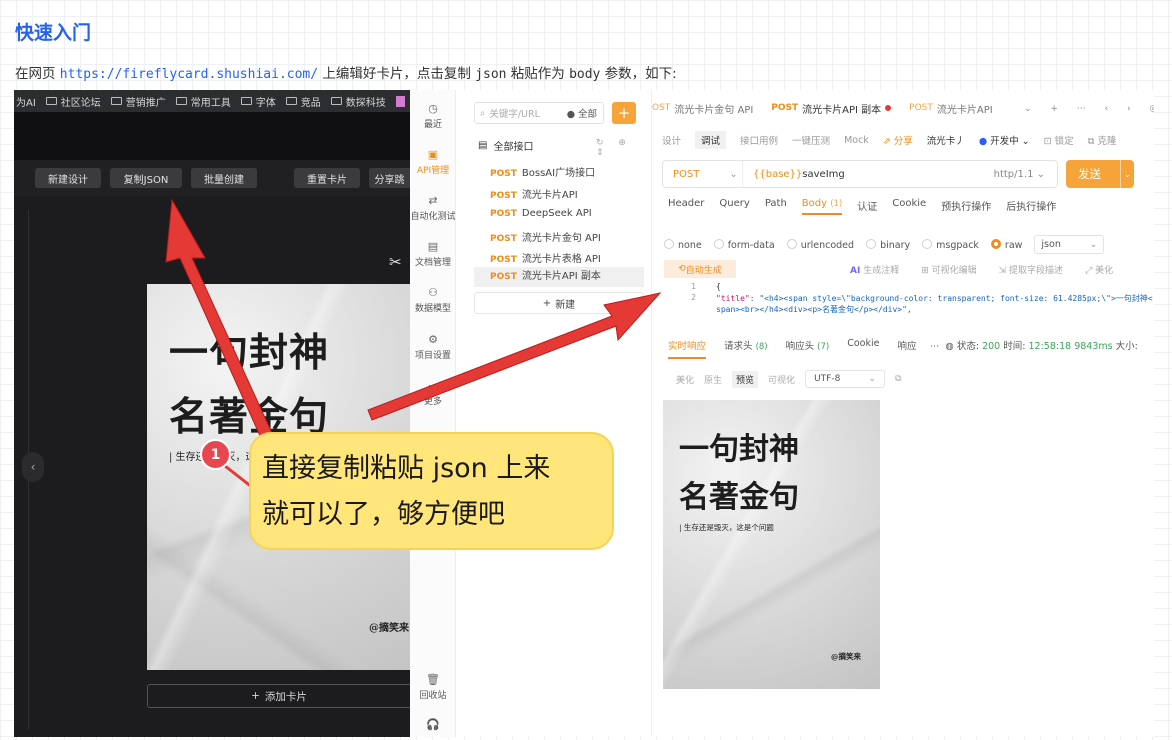  Describe the element at coordinates (383, 514) in the screenshot. I see `callout-line-2: 就可以了，够方便吧` at that location.